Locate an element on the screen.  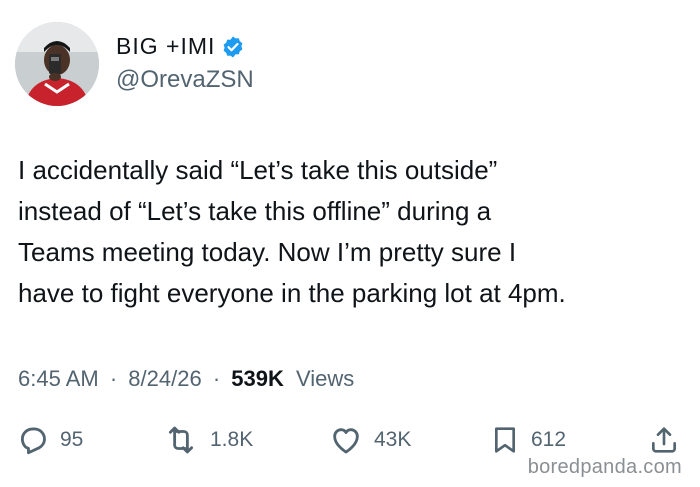
avatar-image is located at coordinates (57, 64).